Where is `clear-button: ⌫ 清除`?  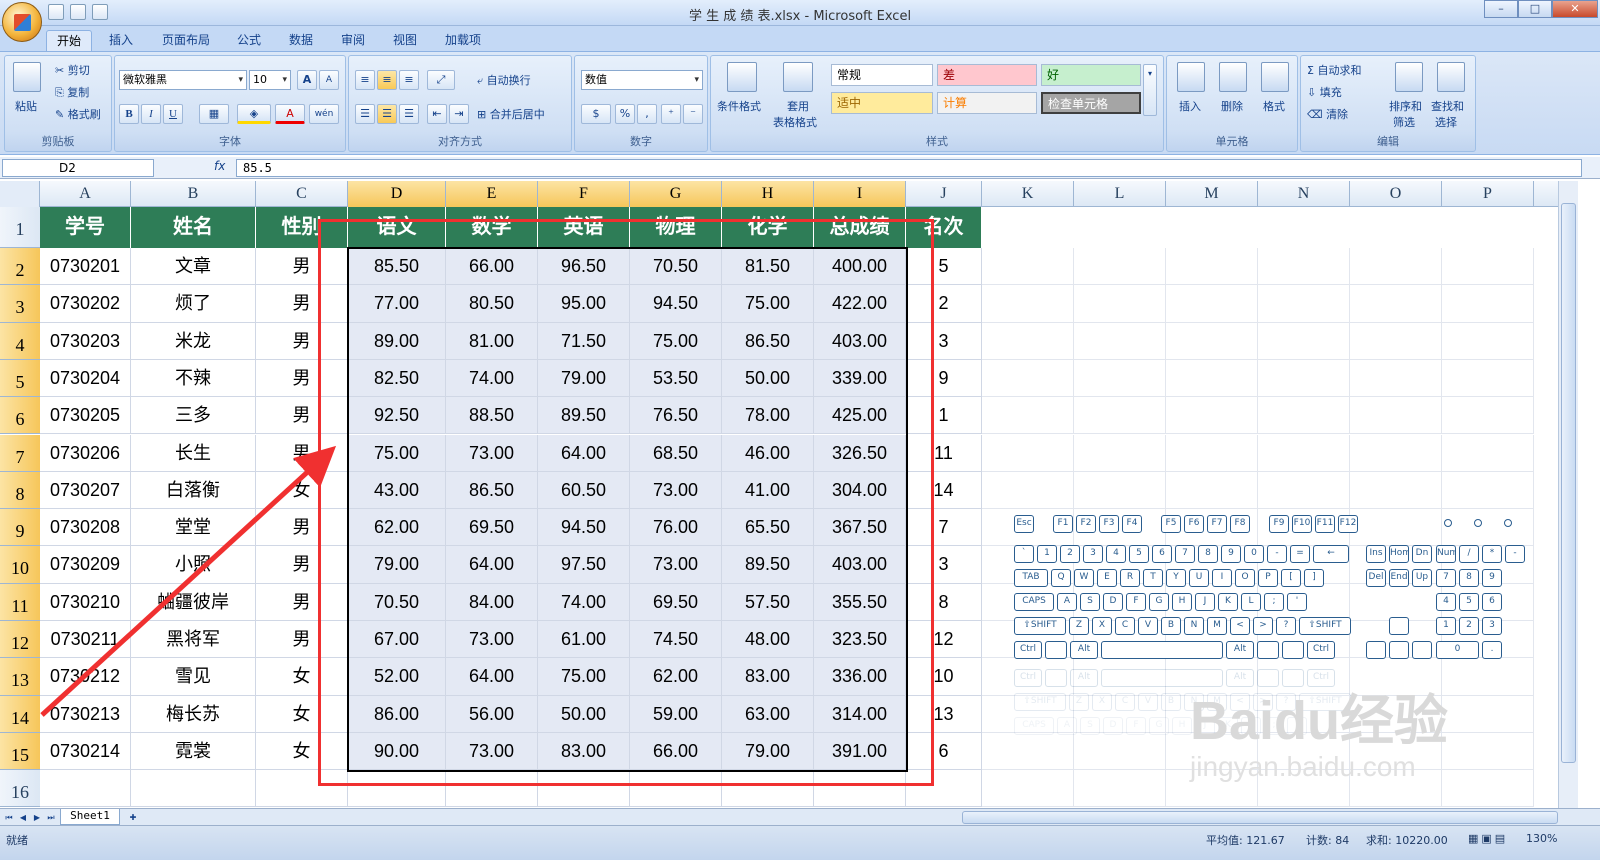
clear-button: ⌫ 清除 is located at coordinates (1327, 114).